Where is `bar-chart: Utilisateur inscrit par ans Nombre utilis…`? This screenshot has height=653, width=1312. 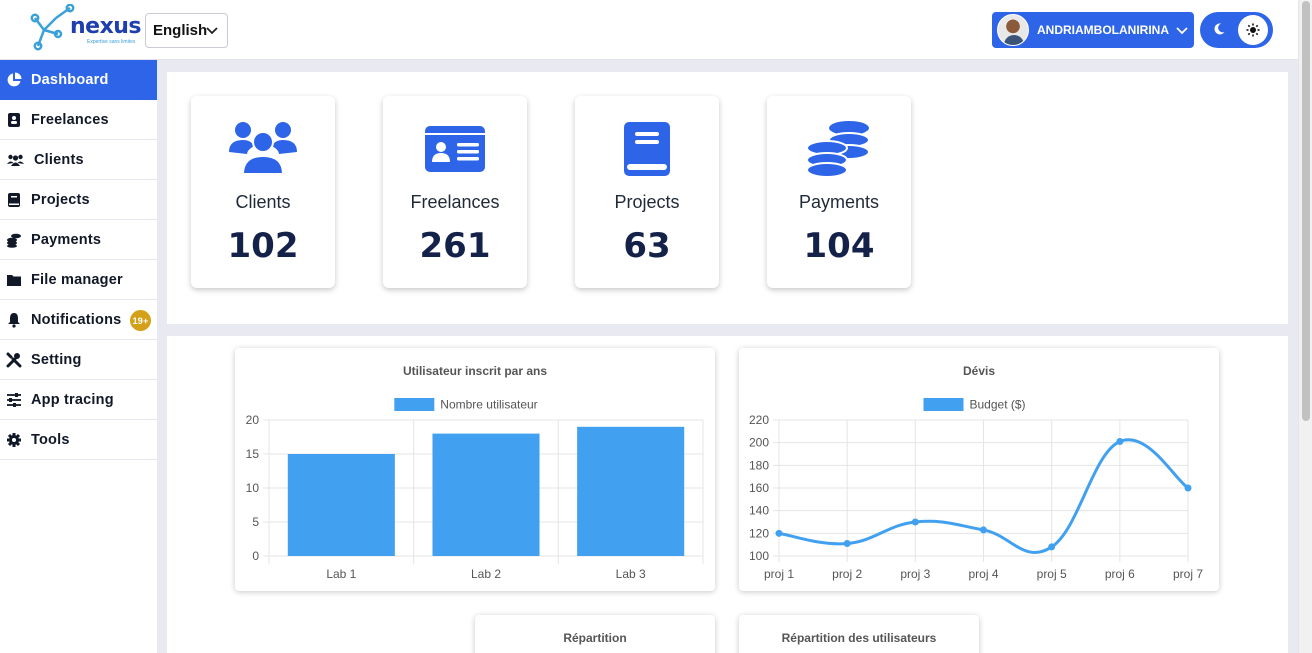 bar-chart: Utilisateur inscrit par ans Nombre utilis… is located at coordinates (475, 472).